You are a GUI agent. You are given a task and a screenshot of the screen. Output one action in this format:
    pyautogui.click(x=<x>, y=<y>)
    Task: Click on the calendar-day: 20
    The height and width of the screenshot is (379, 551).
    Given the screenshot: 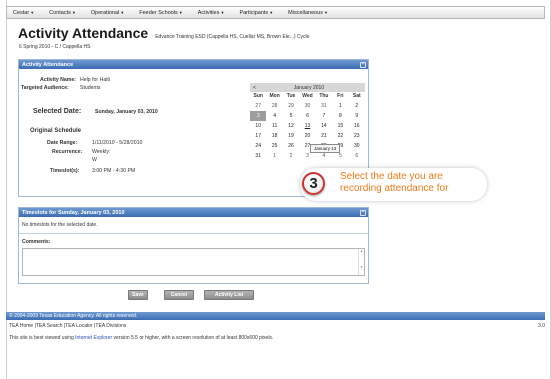 What is the action you would take?
    pyautogui.click(x=307, y=136)
    